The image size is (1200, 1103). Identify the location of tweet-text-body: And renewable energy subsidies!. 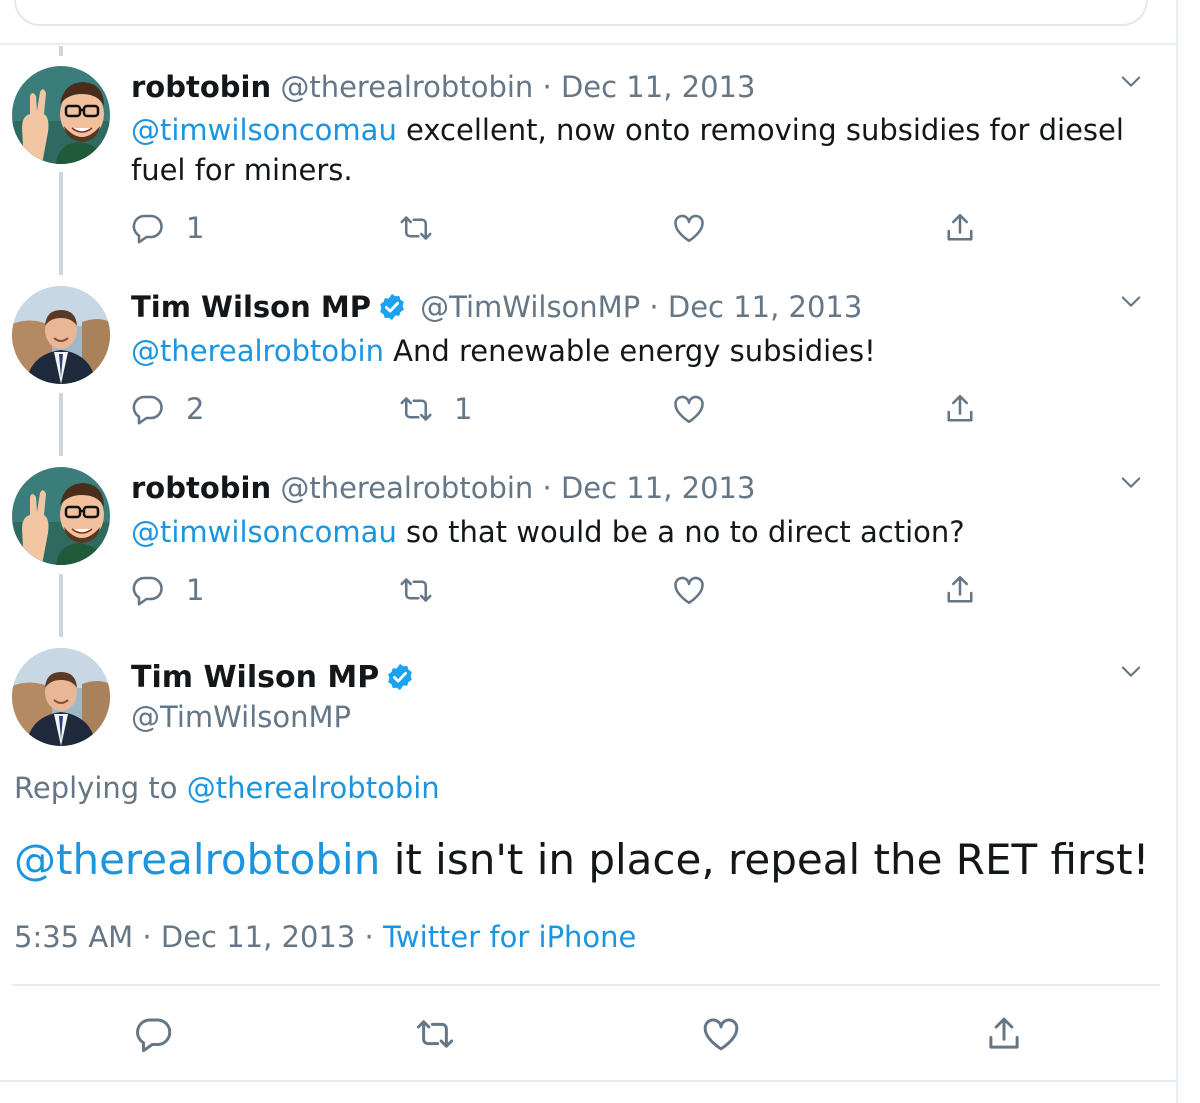
(629, 351).